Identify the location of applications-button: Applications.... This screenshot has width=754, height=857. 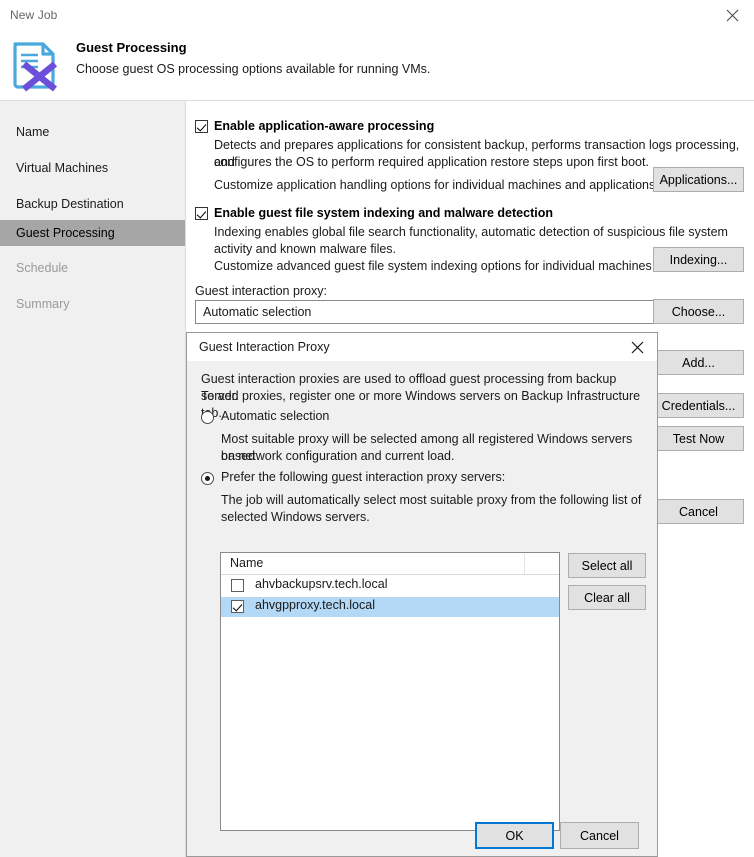
(698, 179).